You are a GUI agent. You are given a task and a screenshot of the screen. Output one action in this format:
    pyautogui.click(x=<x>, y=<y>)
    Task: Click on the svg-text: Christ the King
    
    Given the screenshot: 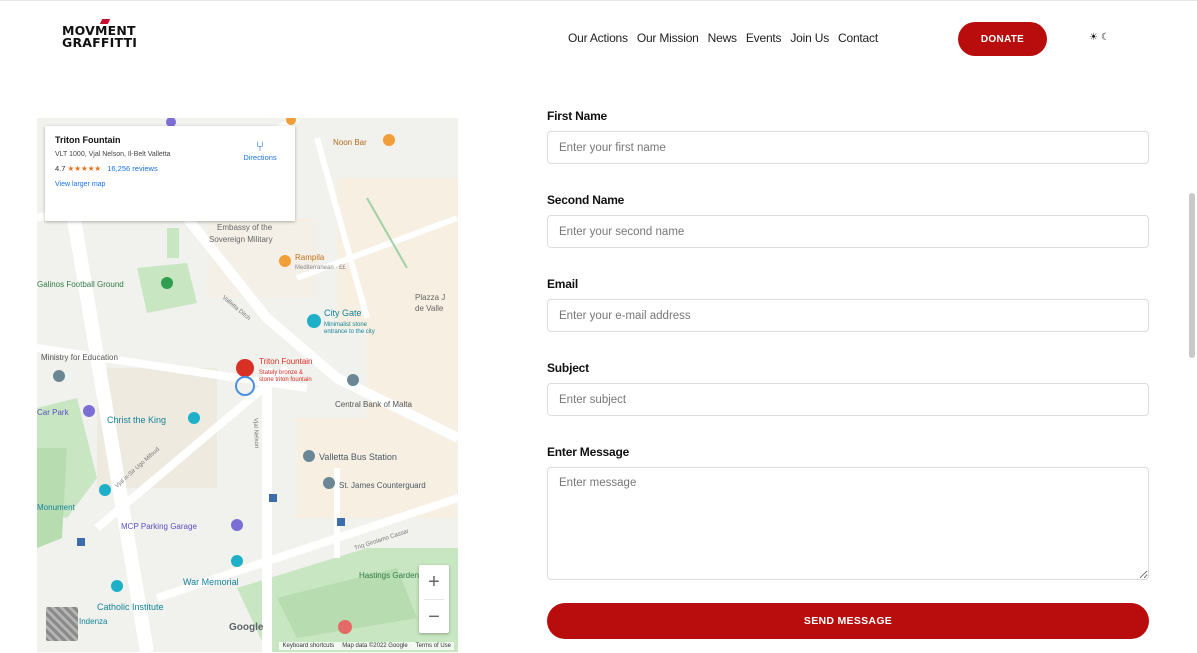 What is the action you would take?
    pyautogui.click(x=136, y=420)
    